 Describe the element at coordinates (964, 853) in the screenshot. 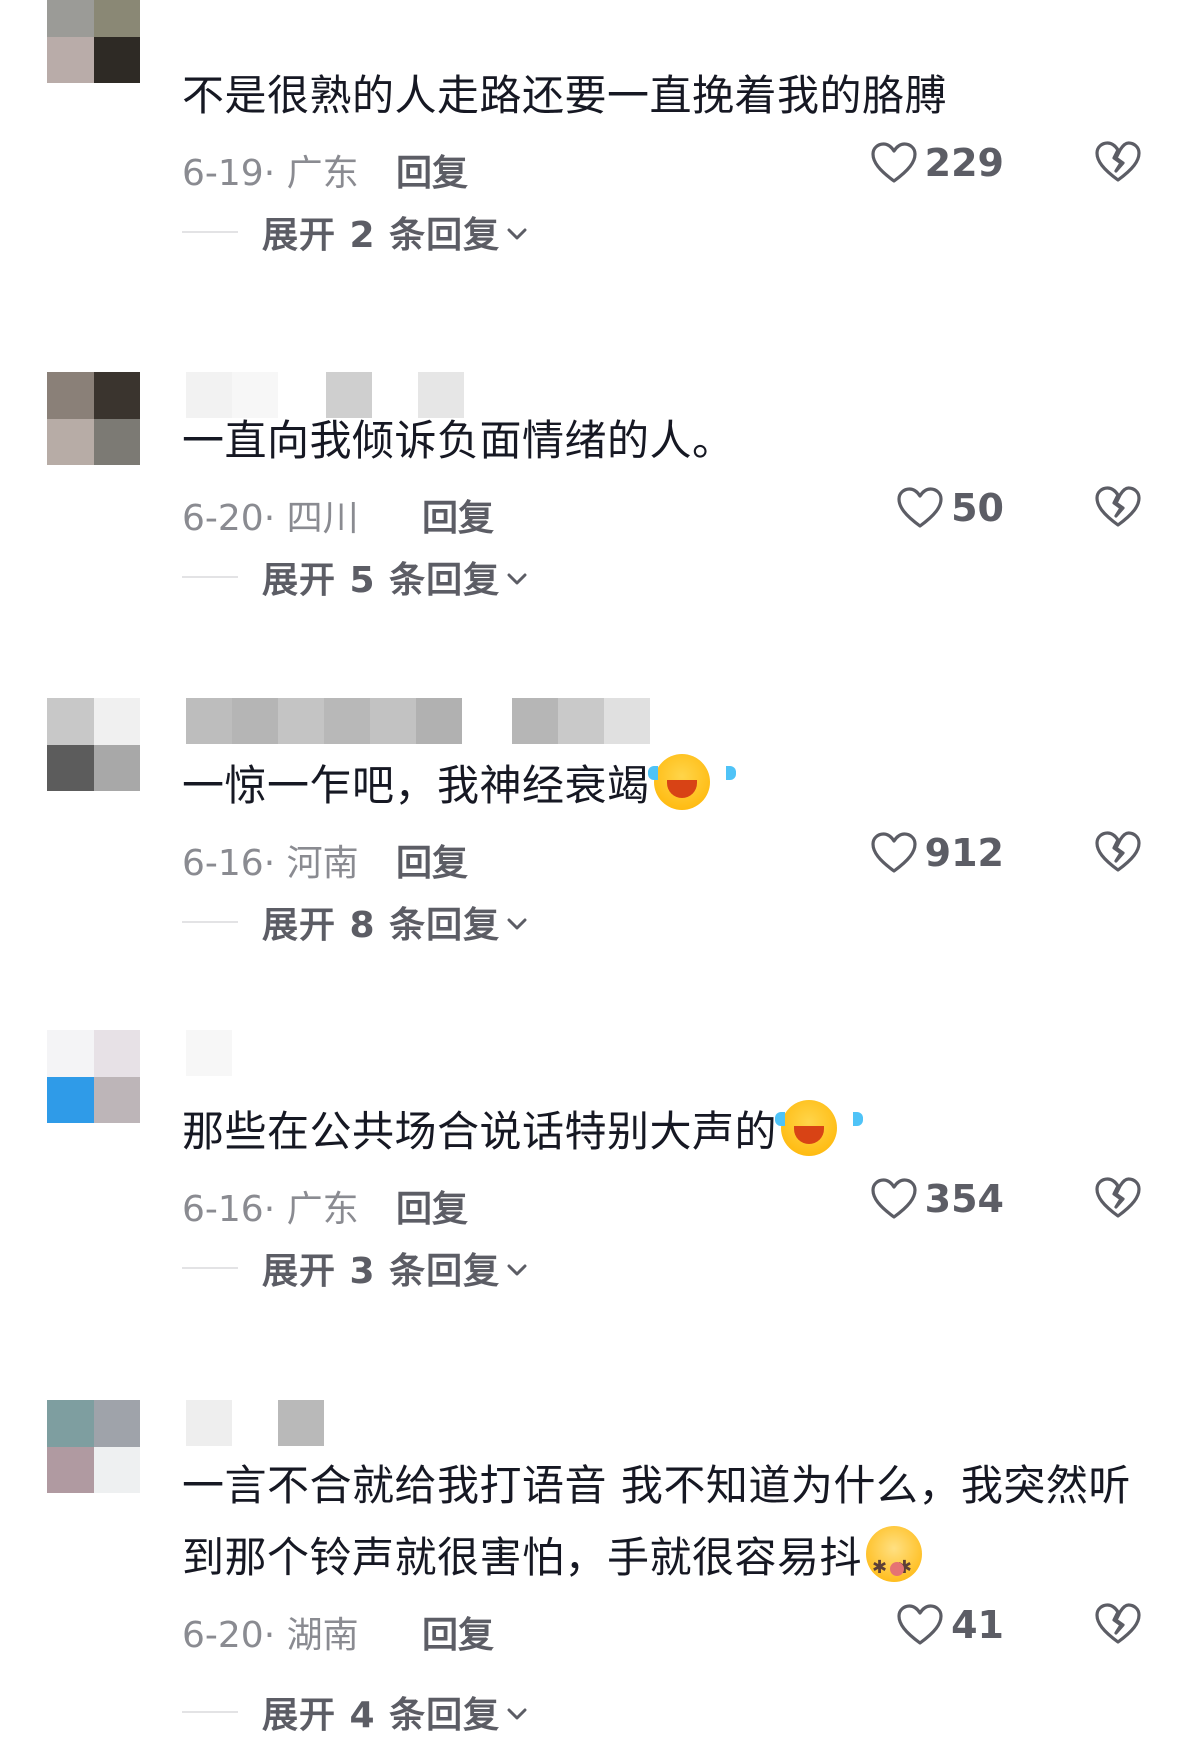

I see `like-count: 912` at that location.